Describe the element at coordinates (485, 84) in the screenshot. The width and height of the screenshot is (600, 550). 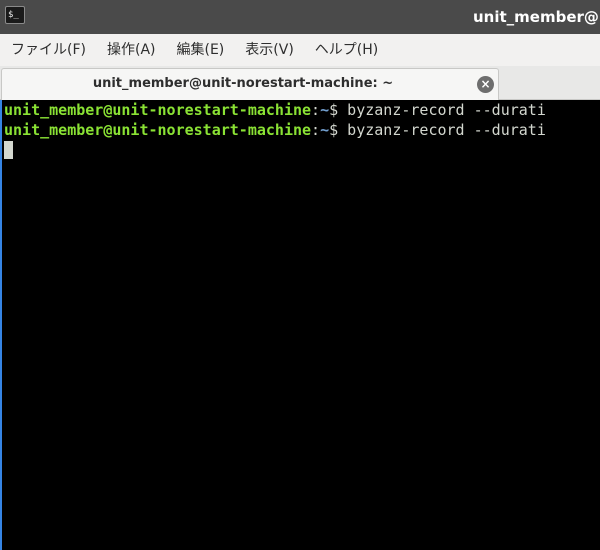
I see `close-icon: ×` at that location.